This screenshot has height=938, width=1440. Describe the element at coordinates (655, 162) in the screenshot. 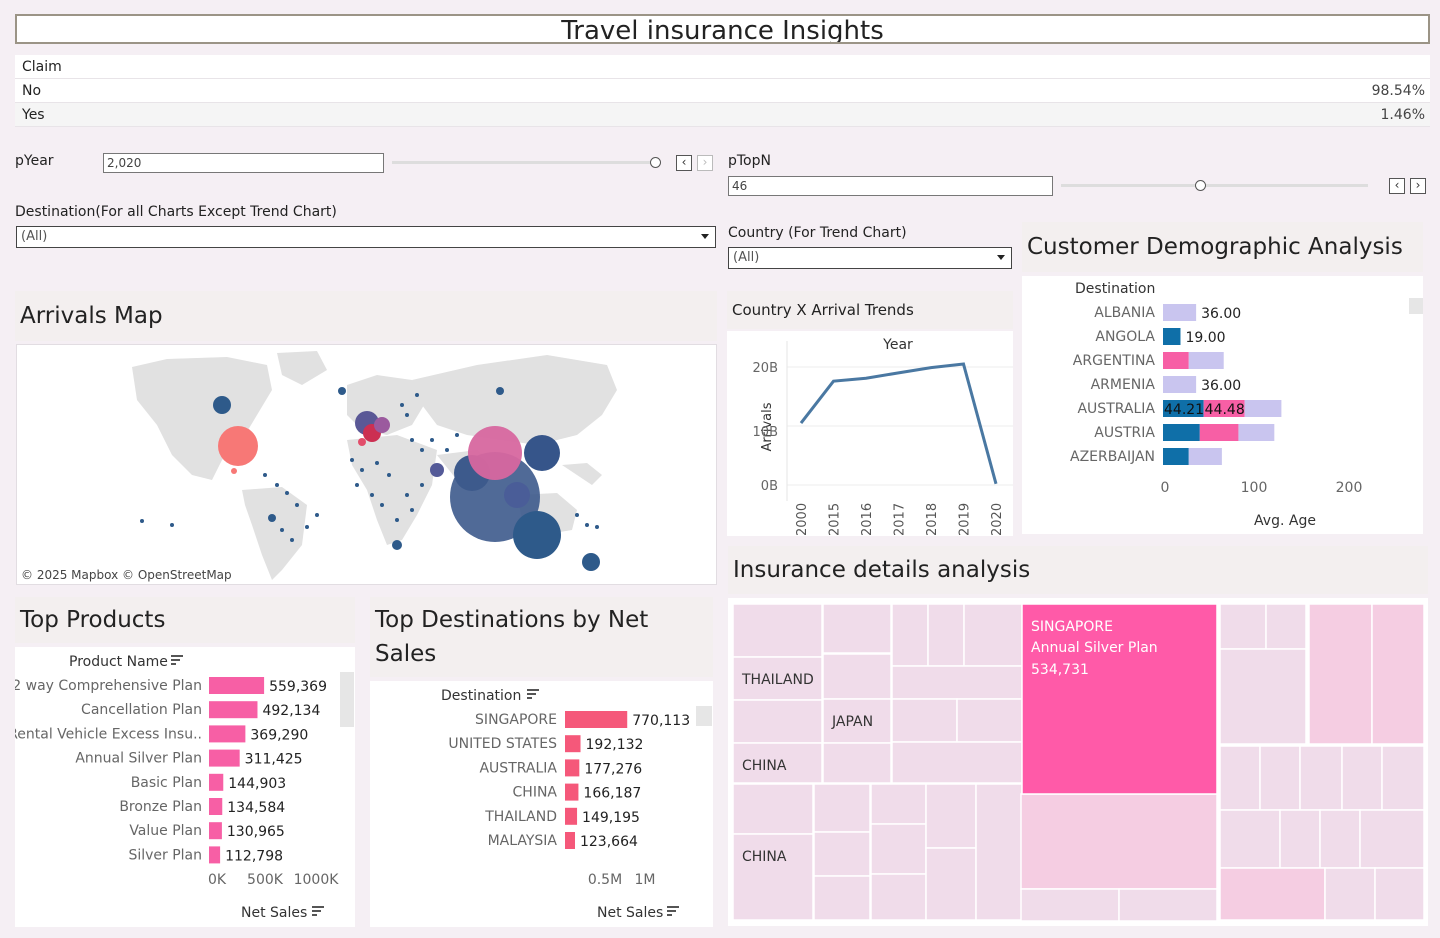

I see `pyear-slider-handle` at that location.